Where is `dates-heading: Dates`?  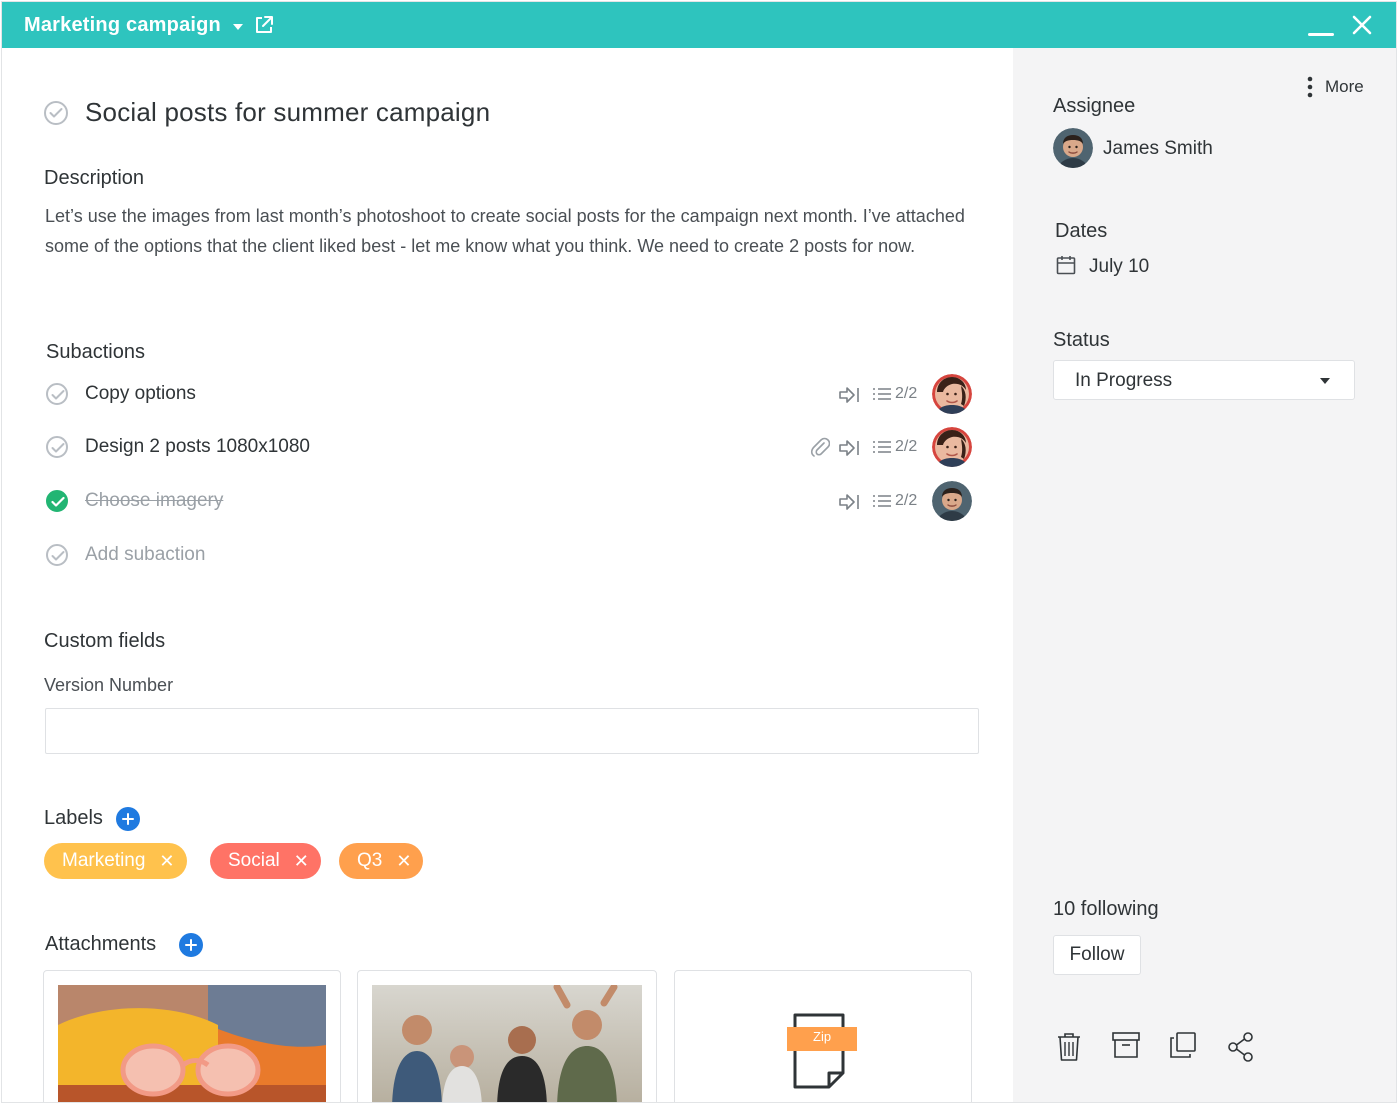 dates-heading: Dates is located at coordinates (1081, 231).